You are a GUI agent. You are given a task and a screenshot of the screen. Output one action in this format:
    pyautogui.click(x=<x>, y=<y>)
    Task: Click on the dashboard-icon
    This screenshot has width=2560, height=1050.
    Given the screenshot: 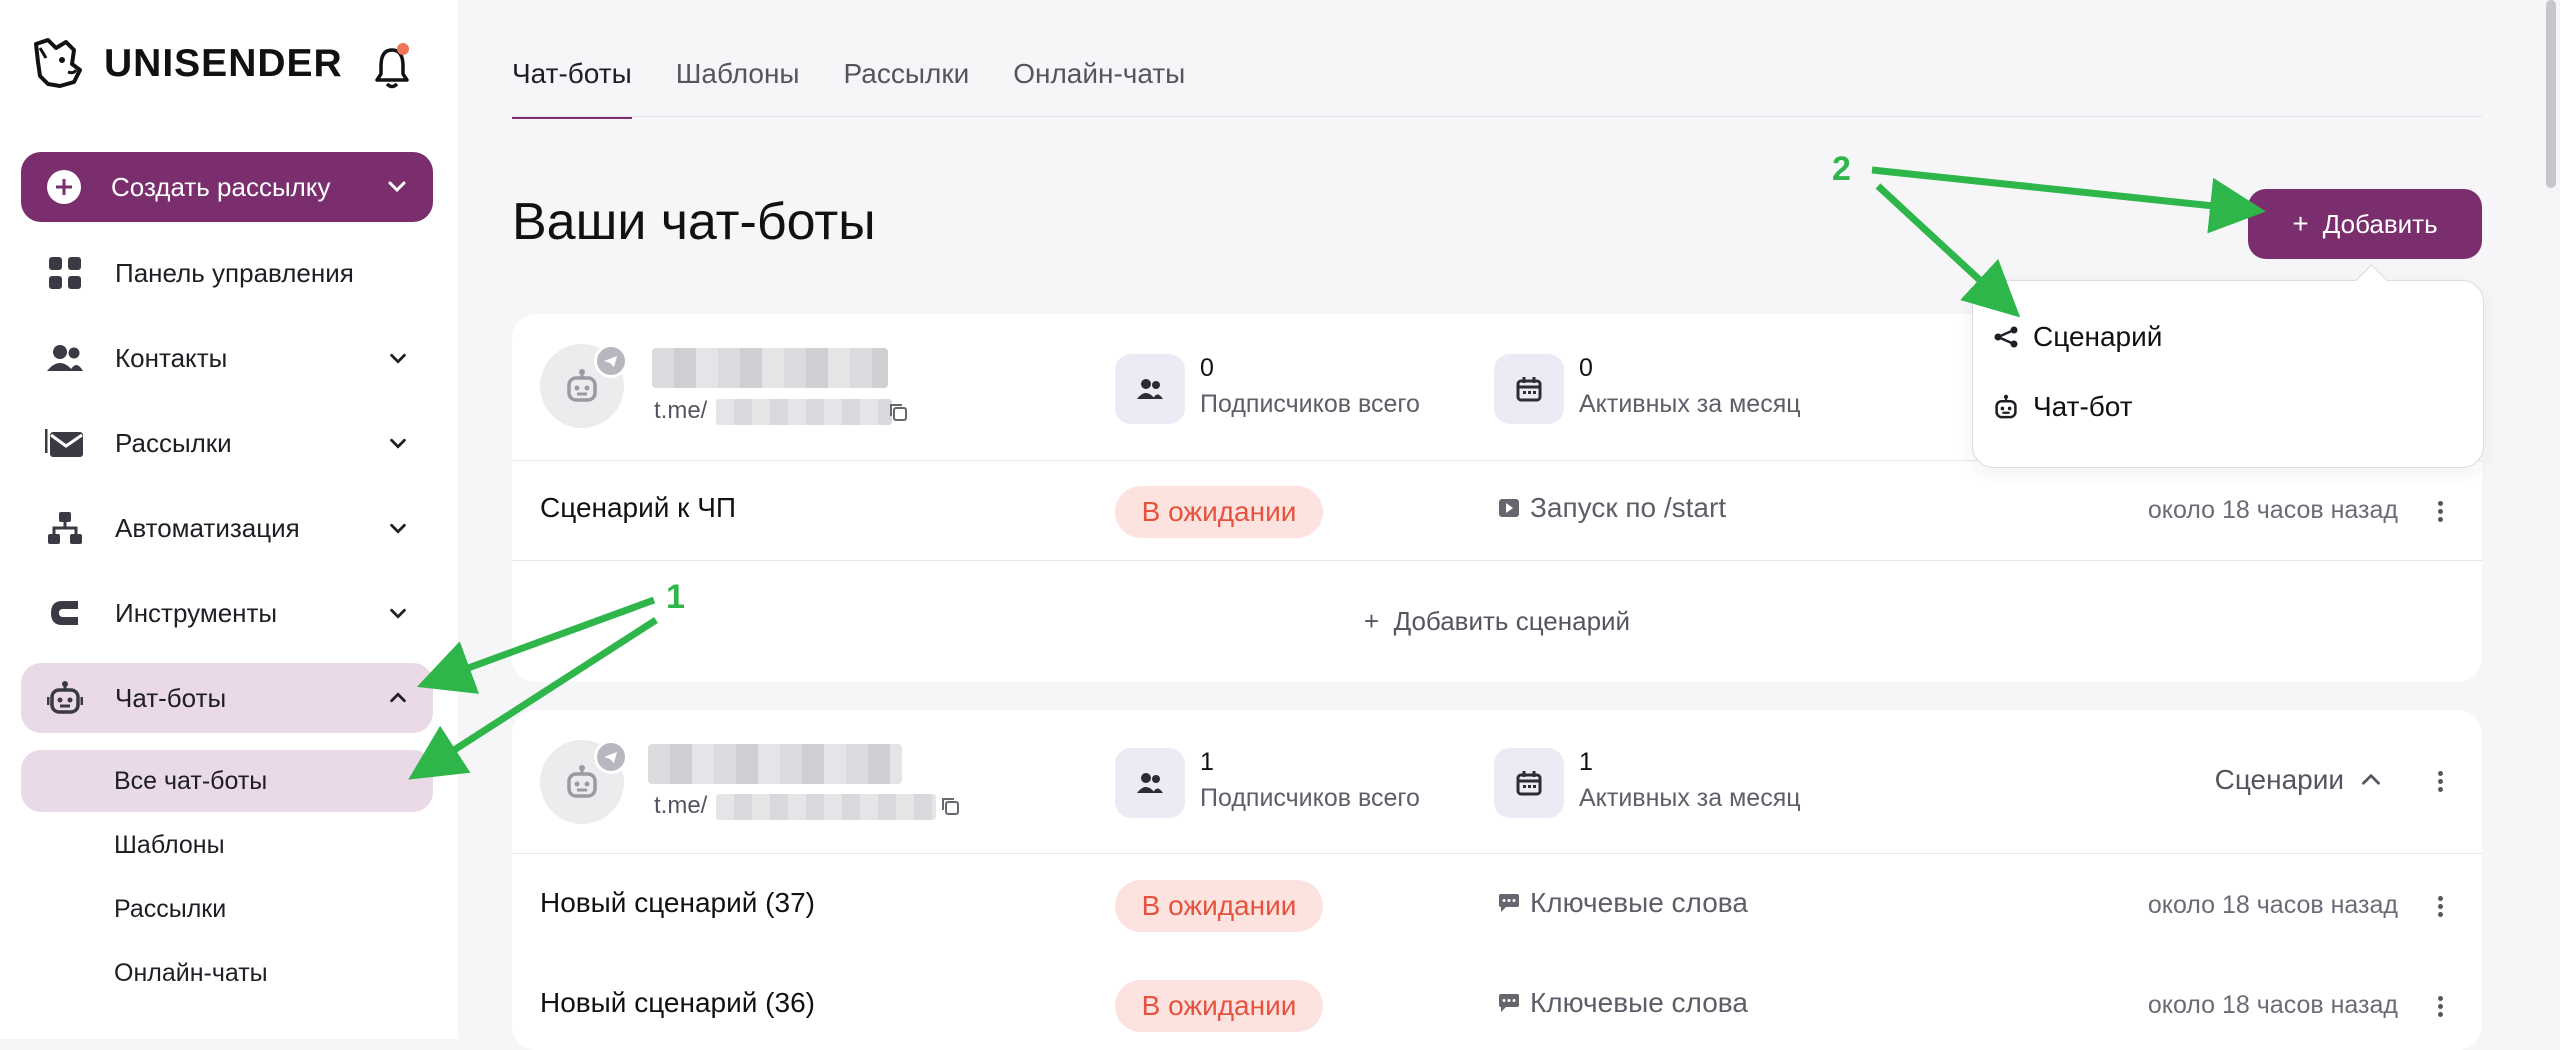 What is the action you would take?
    pyautogui.click(x=65, y=273)
    